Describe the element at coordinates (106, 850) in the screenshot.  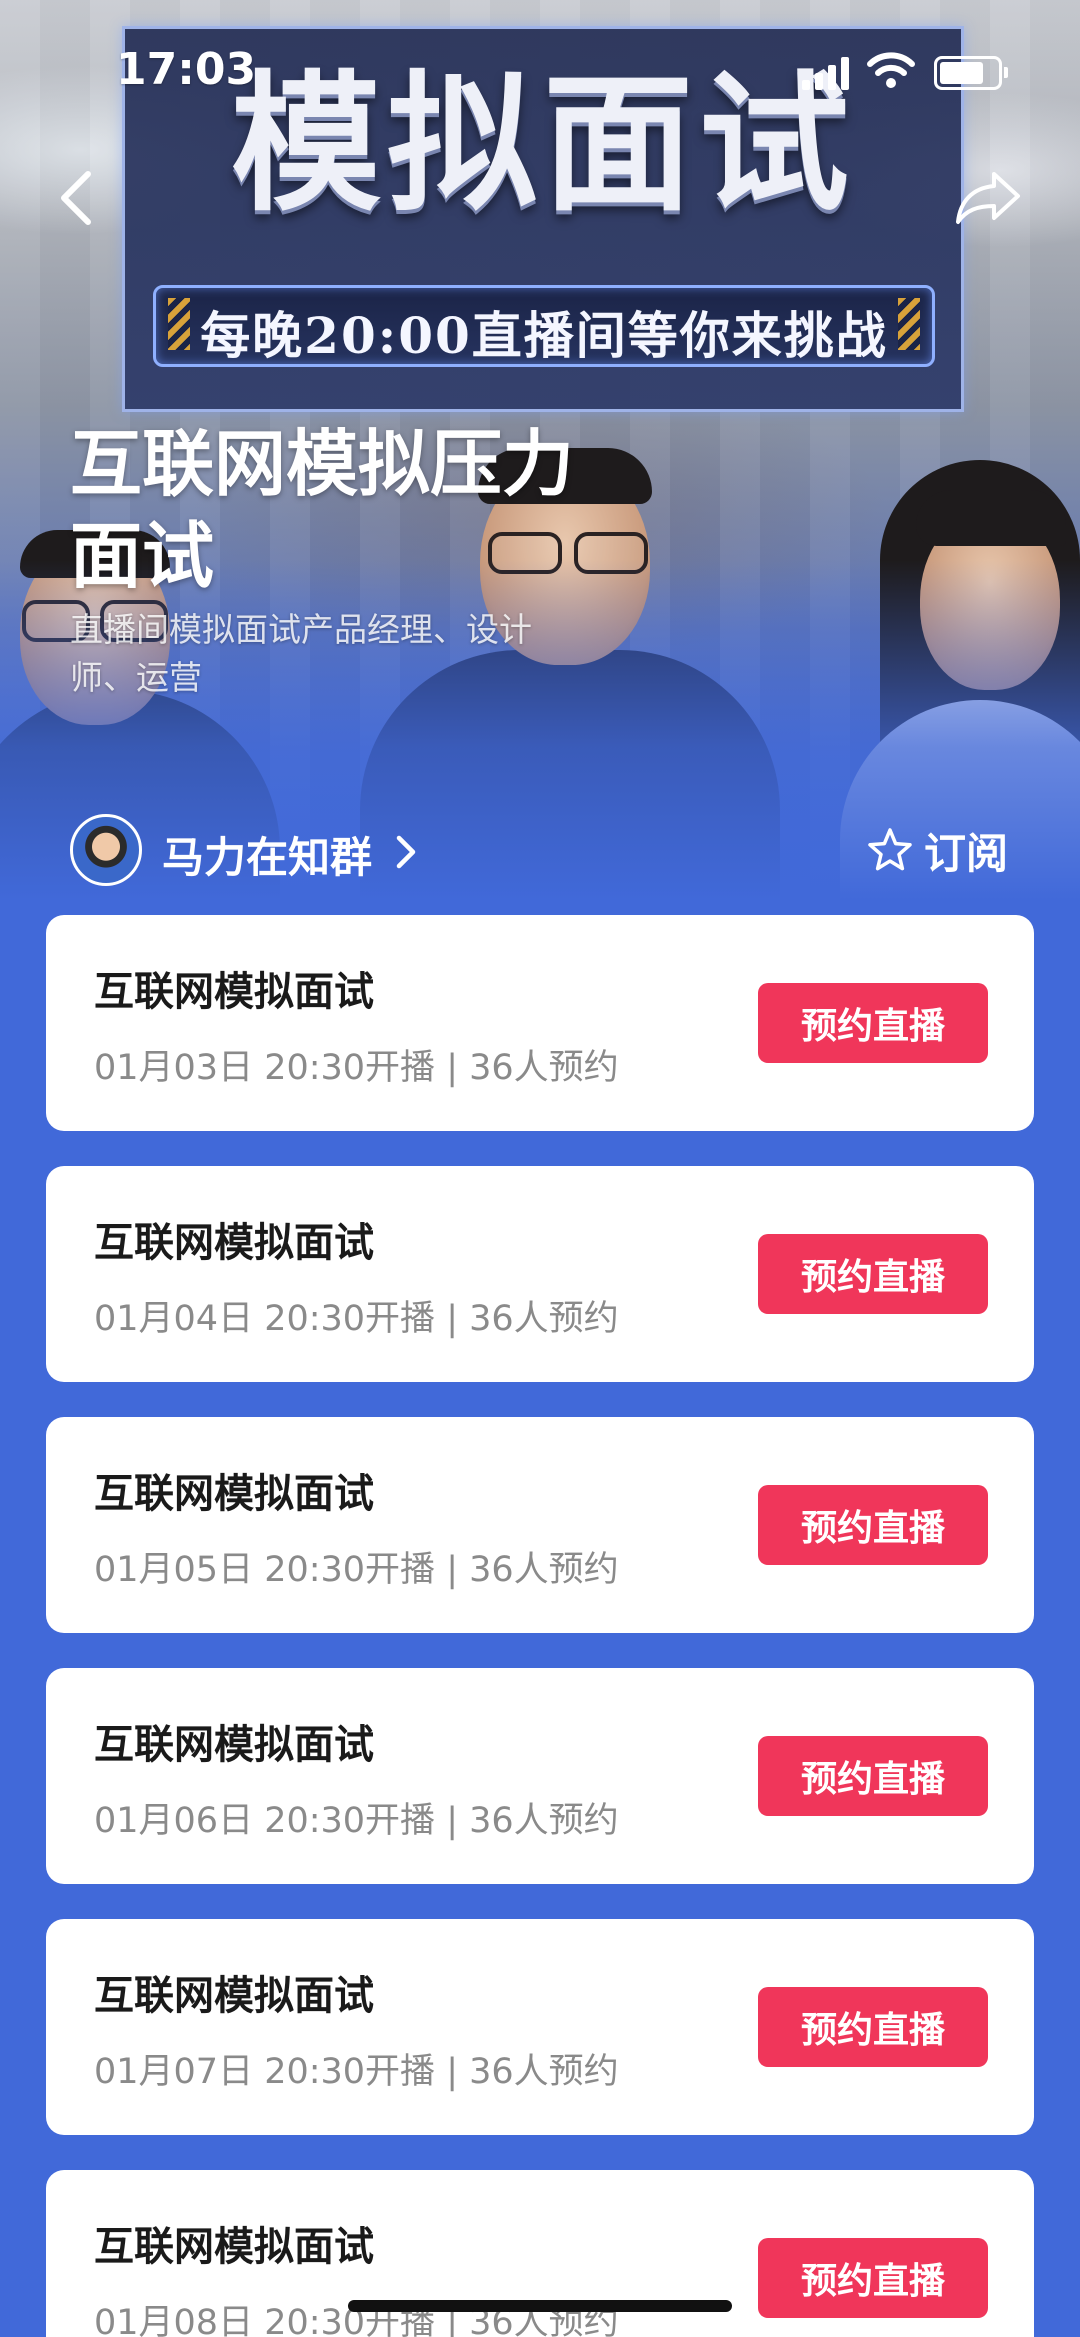
I see `avatar` at that location.